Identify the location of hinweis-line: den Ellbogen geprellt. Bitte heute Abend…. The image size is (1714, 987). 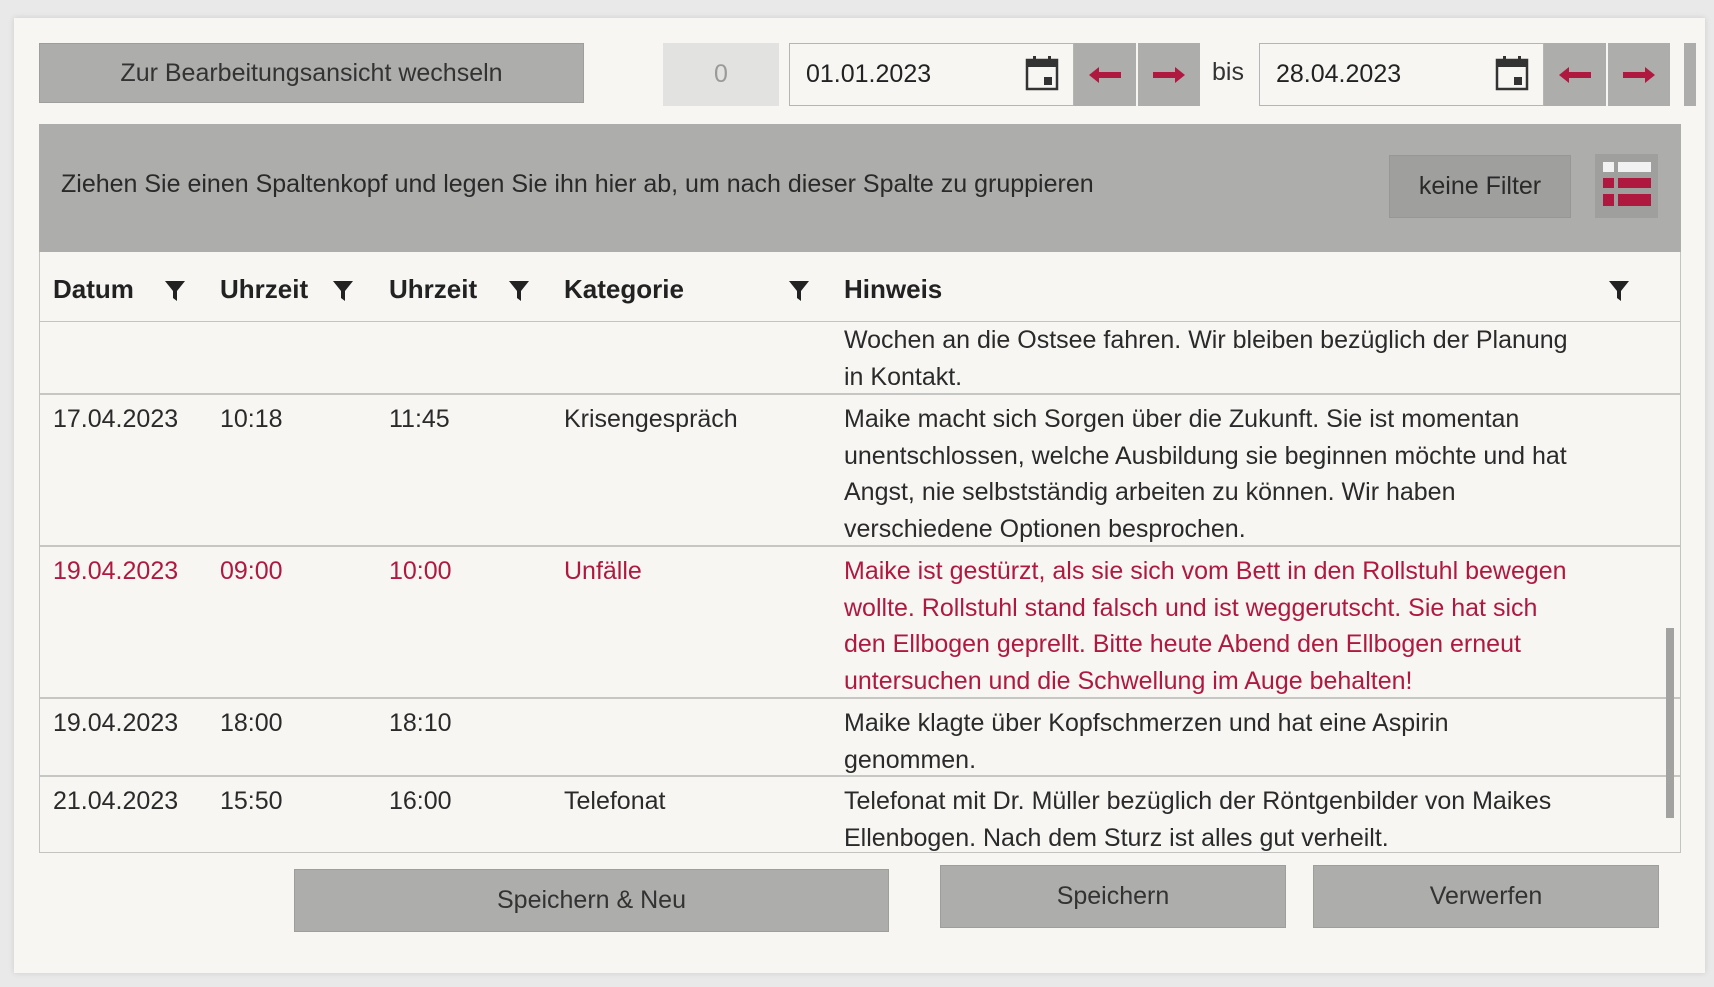
(1182, 644).